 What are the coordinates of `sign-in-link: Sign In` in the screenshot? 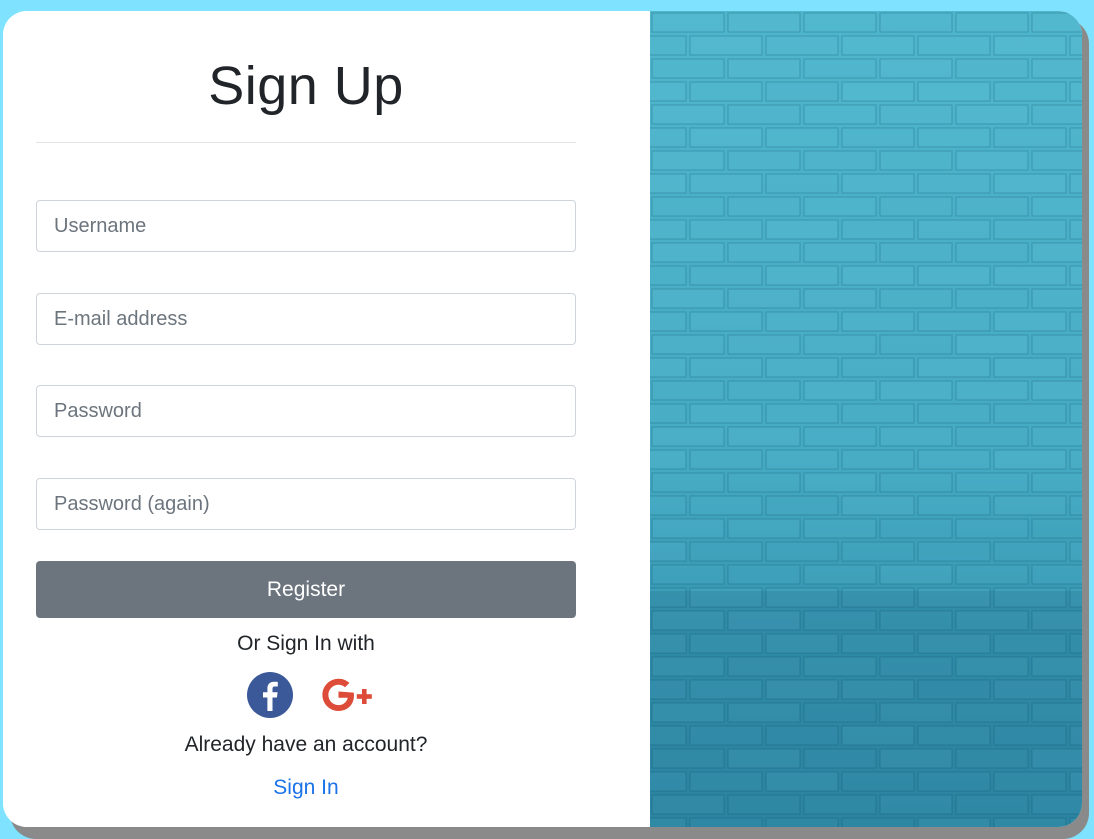 It's located at (306, 788).